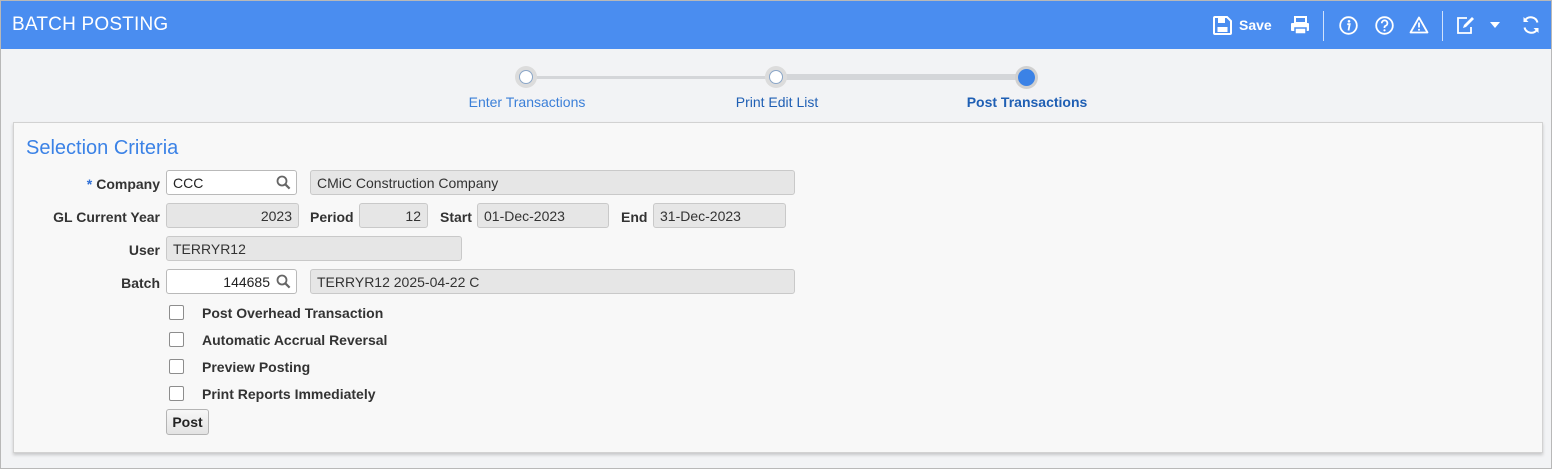 The image size is (1552, 469). What do you see at coordinates (176, 366) in the screenshot?
I see `preview-posting-checkbox` at bounding box center [176, 366].